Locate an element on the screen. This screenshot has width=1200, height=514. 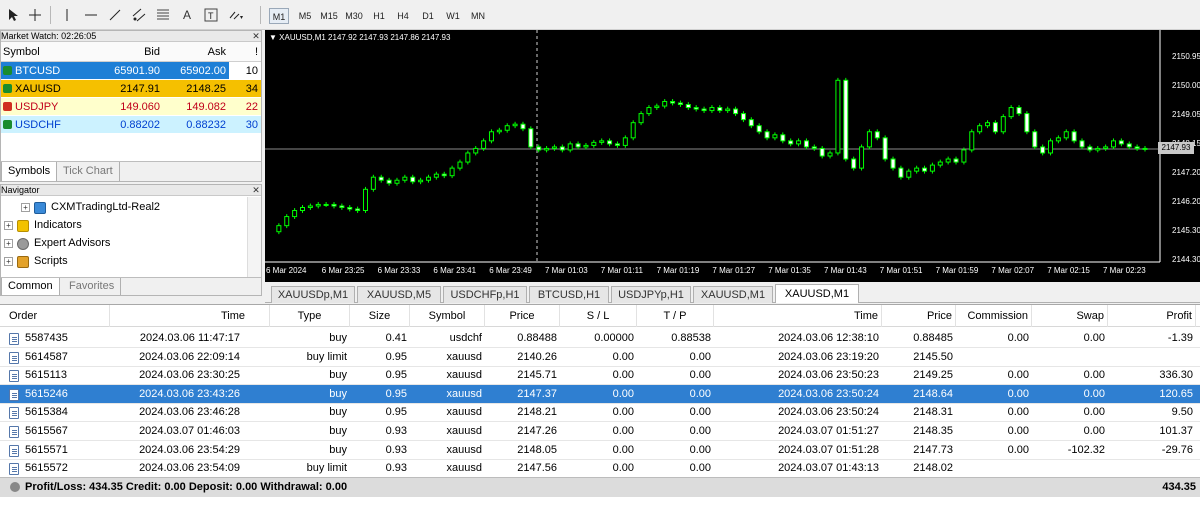
column-header-bid: Bid is located at coordinates (130, 51).